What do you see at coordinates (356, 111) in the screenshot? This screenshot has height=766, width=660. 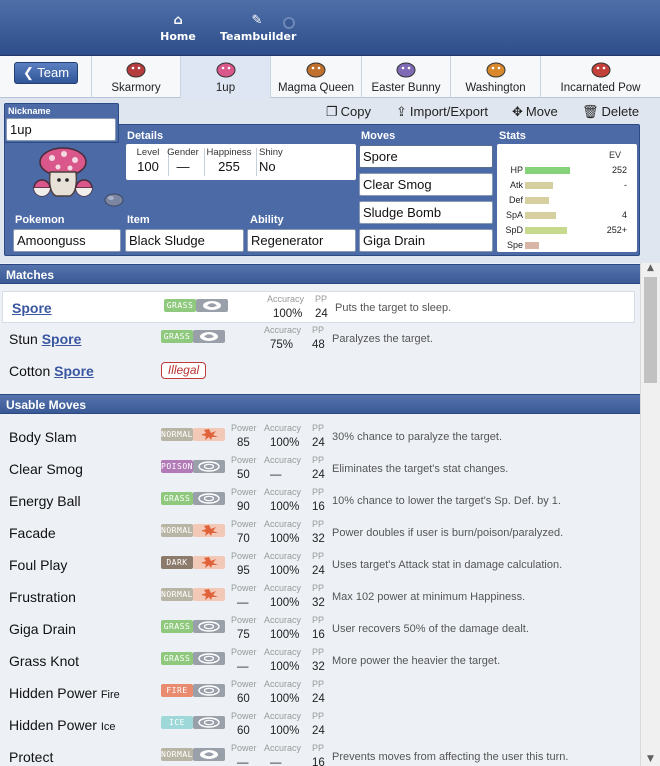 I see `copy-label: Copy` at bounding box center [356, 111].